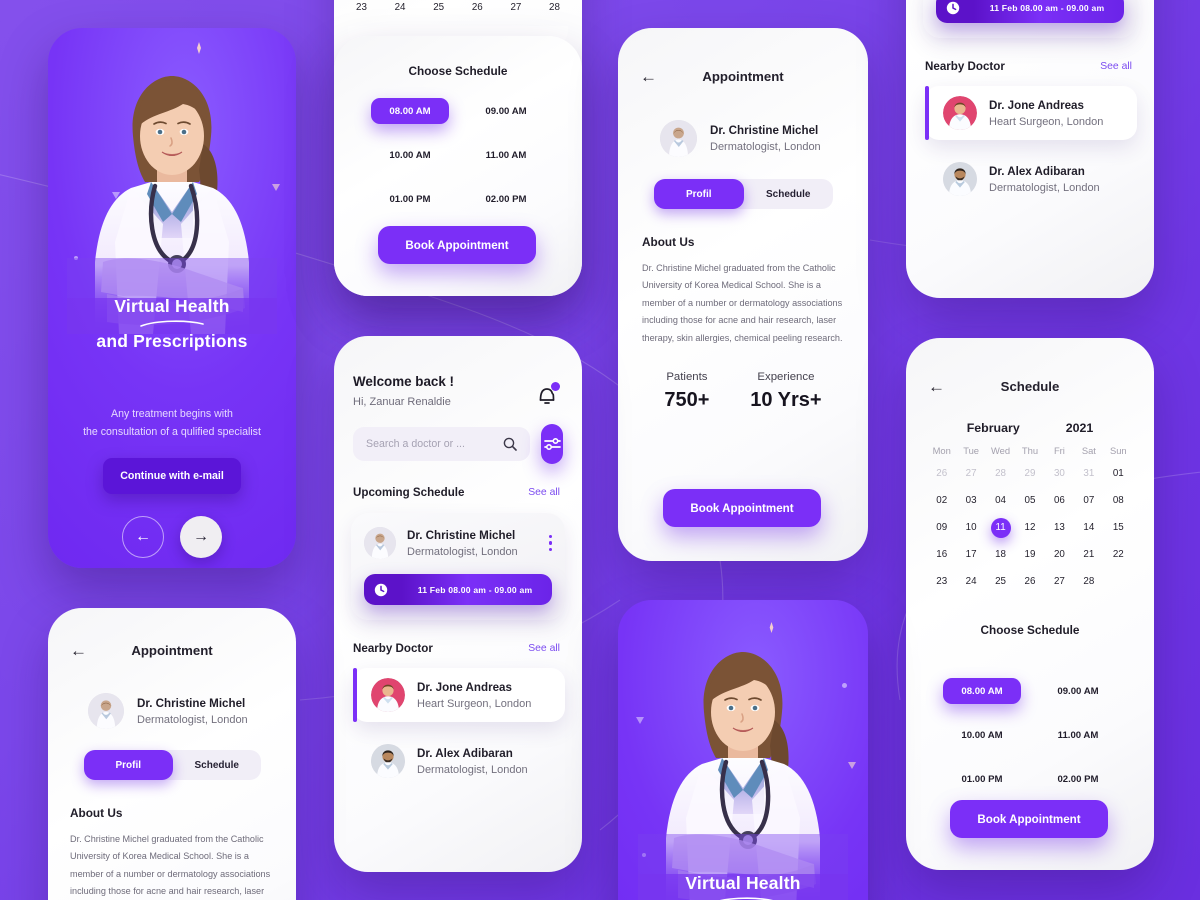 The height and width of the screenshot is (900, 1200). What do you see at coordinates (970, 528) in the screenshot?
I see `calendar-day: 10` at bounding box center [970, 528].